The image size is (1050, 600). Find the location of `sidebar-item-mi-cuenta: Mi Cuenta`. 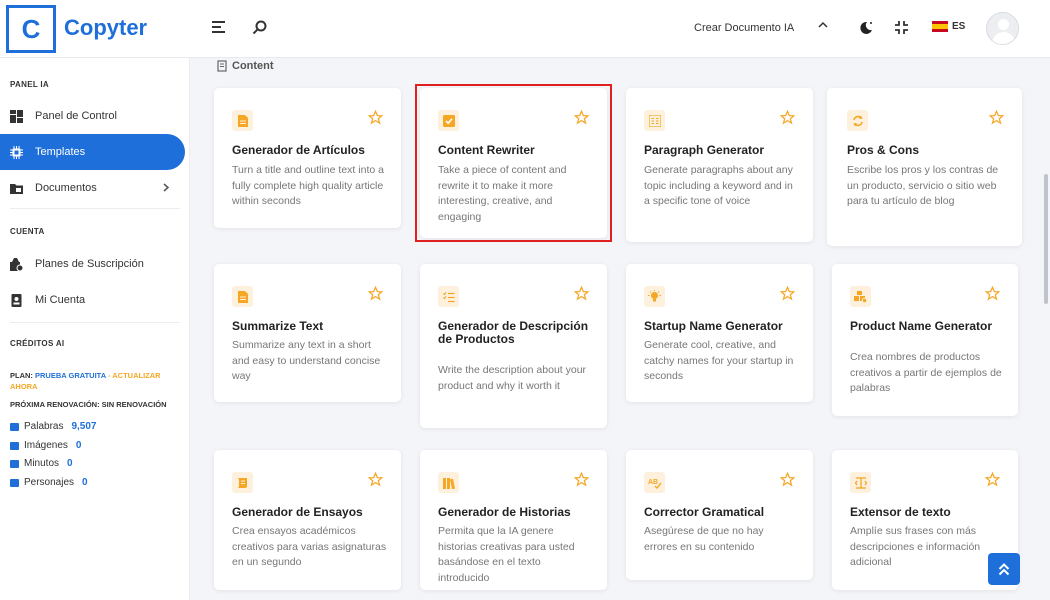

sidebar-item-mi-cuenta: Mi Cuenta is located at coordinates (92, 300).